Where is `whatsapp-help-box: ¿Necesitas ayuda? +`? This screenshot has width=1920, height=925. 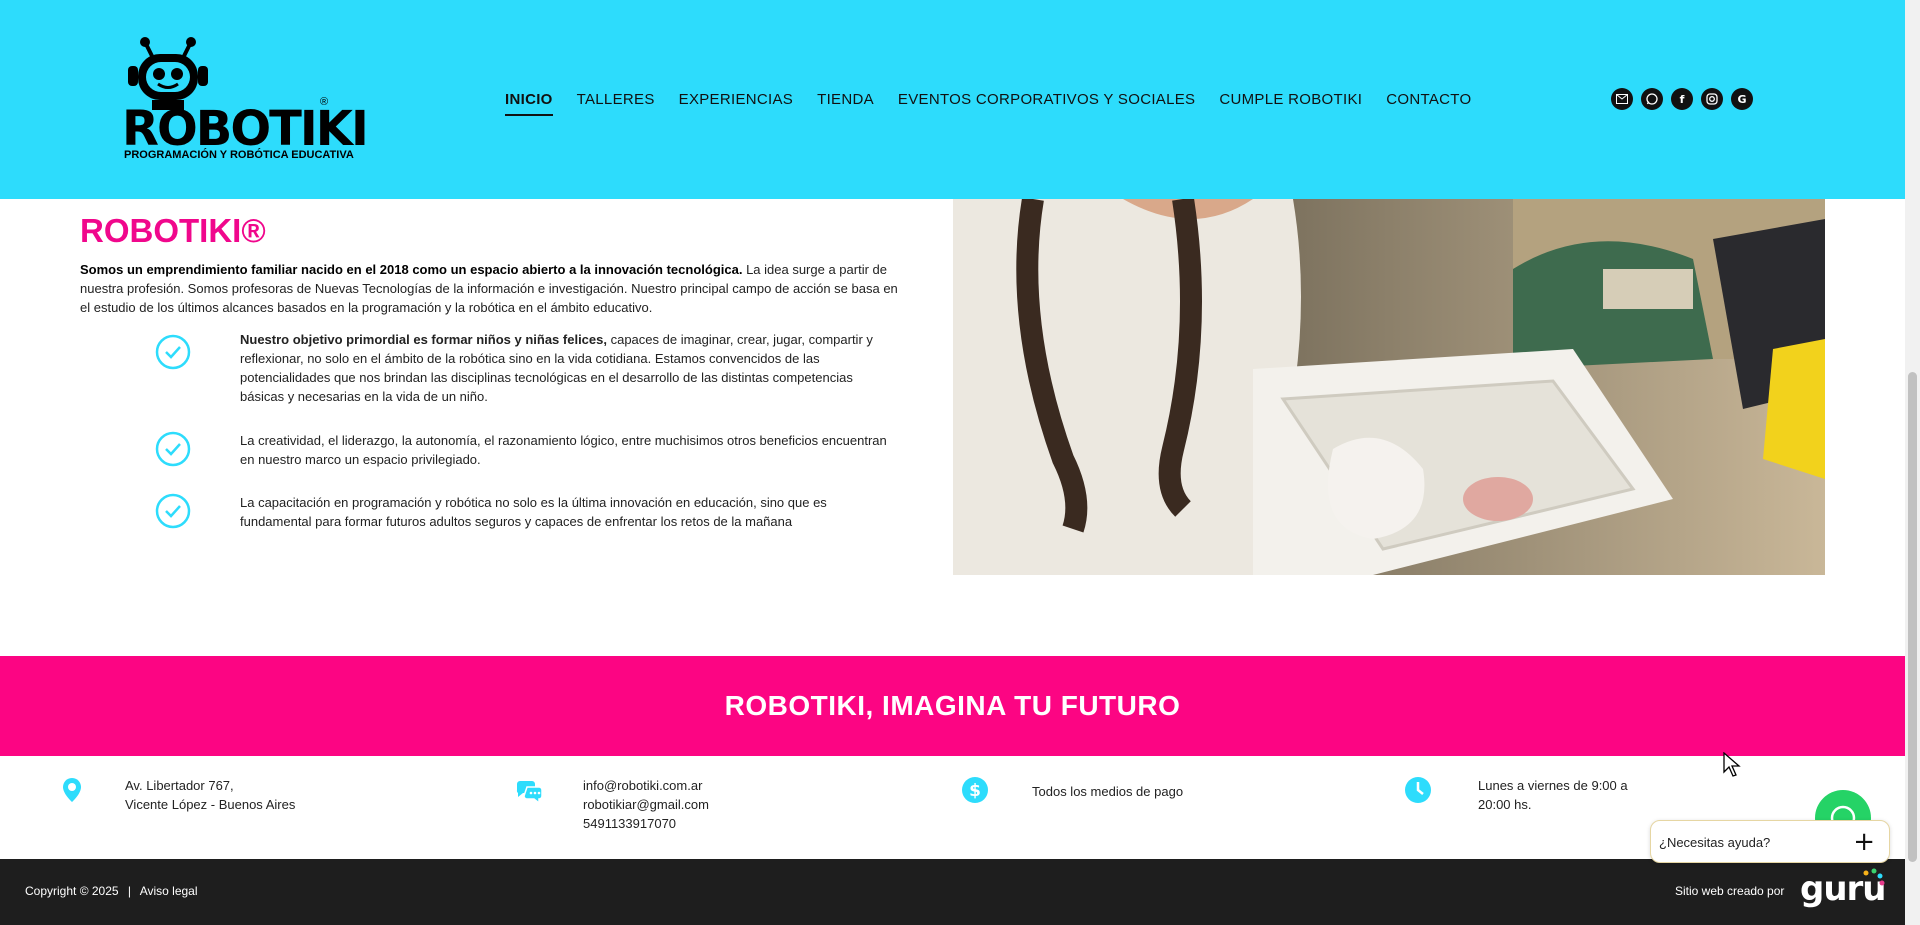
whatsapp-help-box: ¿Necesitas ayuda? + is located at coordinates (1770, 841).